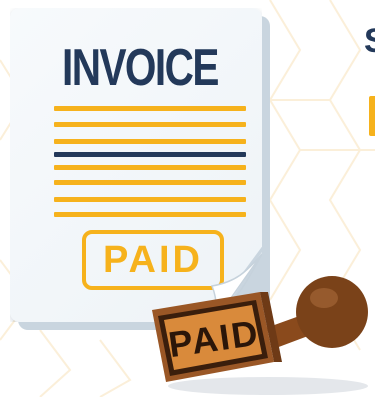 The width and height of the screenshot is (375, 397). I want to click on invoice-title: INVOICE, so click(140, 68).